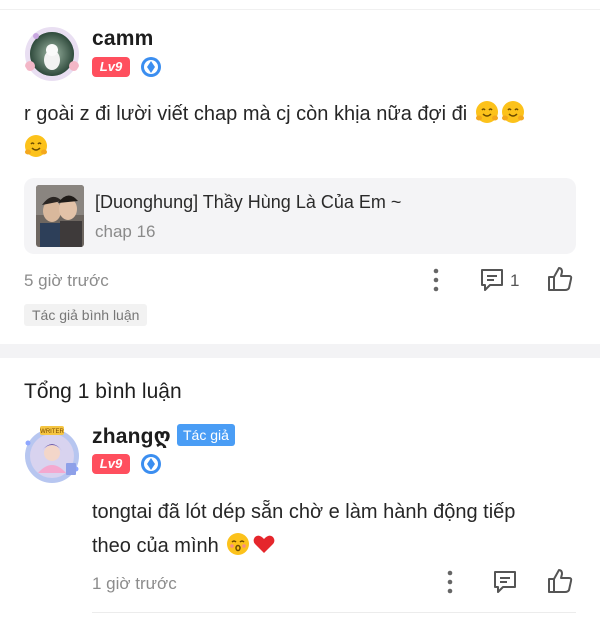 The image size is (600, 632). Describe the element at coordinates (515, 280) in the screenshot. I see `reply-count: 1` at that location.